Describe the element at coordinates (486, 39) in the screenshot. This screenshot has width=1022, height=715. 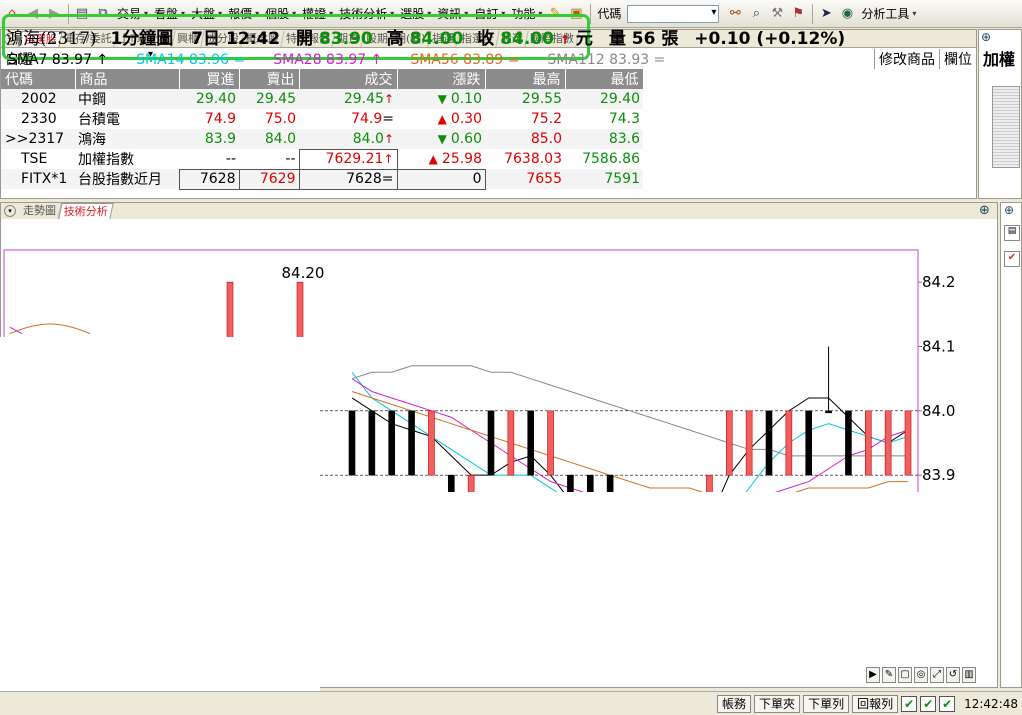
I see `close-label: 收` at that location.